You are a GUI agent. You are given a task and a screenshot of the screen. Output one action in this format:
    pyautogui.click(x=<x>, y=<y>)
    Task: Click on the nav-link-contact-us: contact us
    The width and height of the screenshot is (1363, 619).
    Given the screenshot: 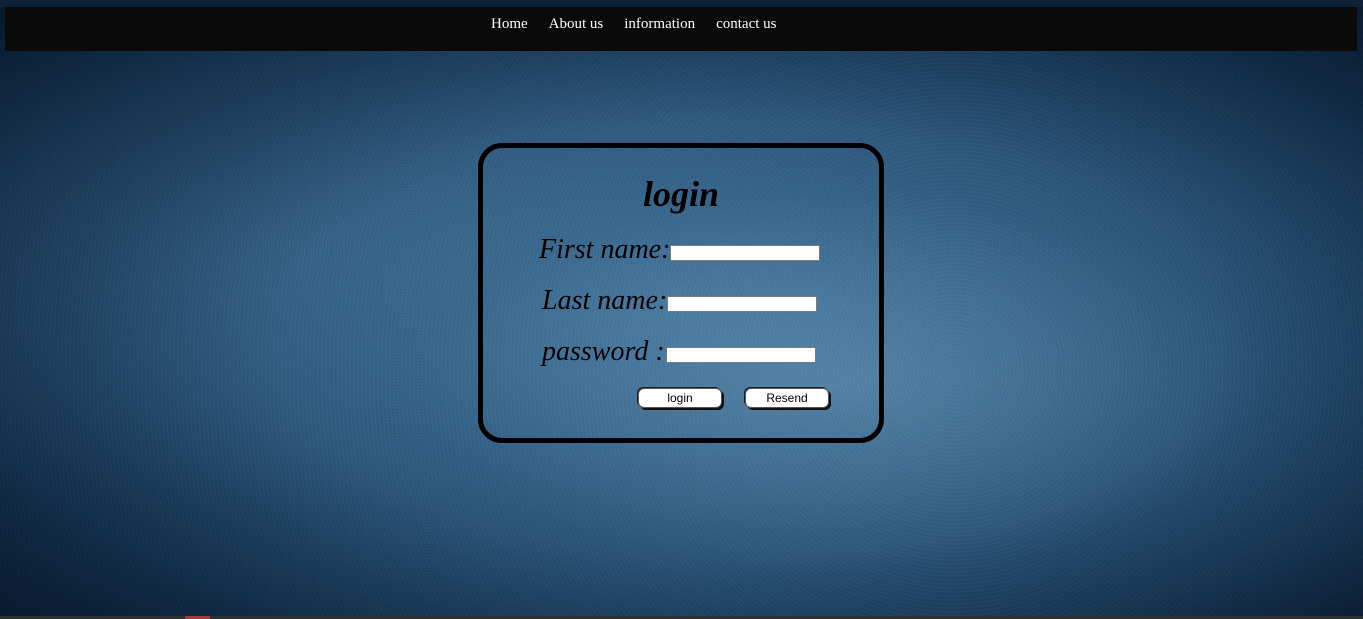 What is the action you would take?
    pyautogui.click(x=746, y=24)
    